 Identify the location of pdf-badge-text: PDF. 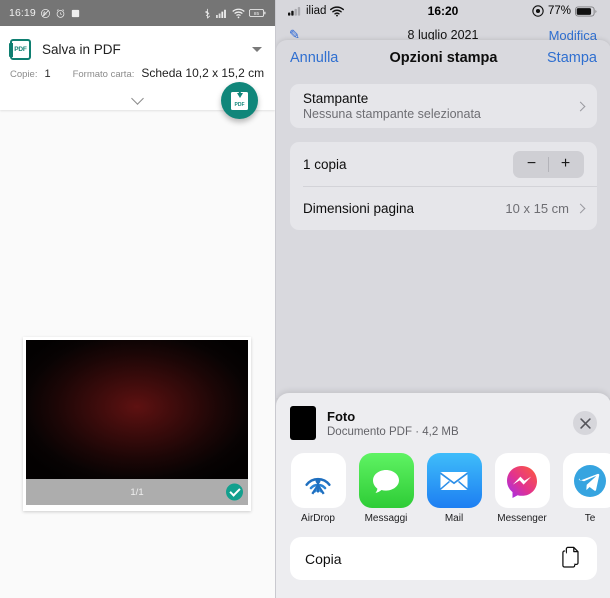
(20, 49).